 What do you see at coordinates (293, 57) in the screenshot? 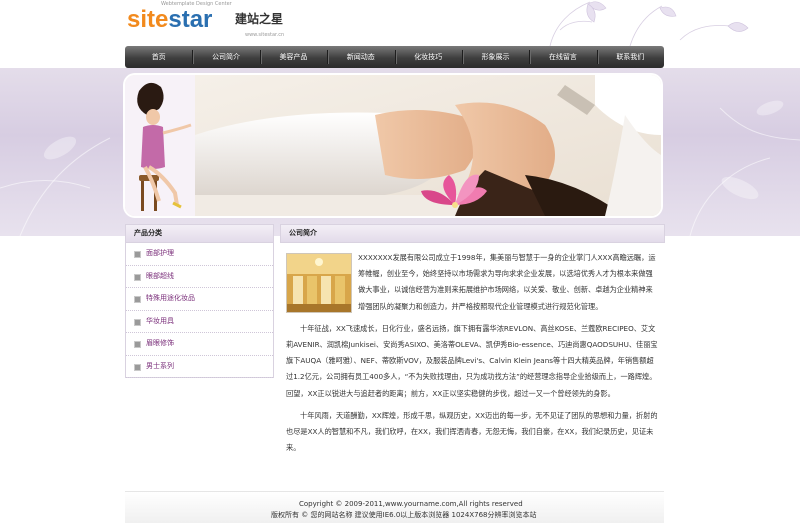
I see `nav-products: 美容产品` at bounding box center [293, 57].